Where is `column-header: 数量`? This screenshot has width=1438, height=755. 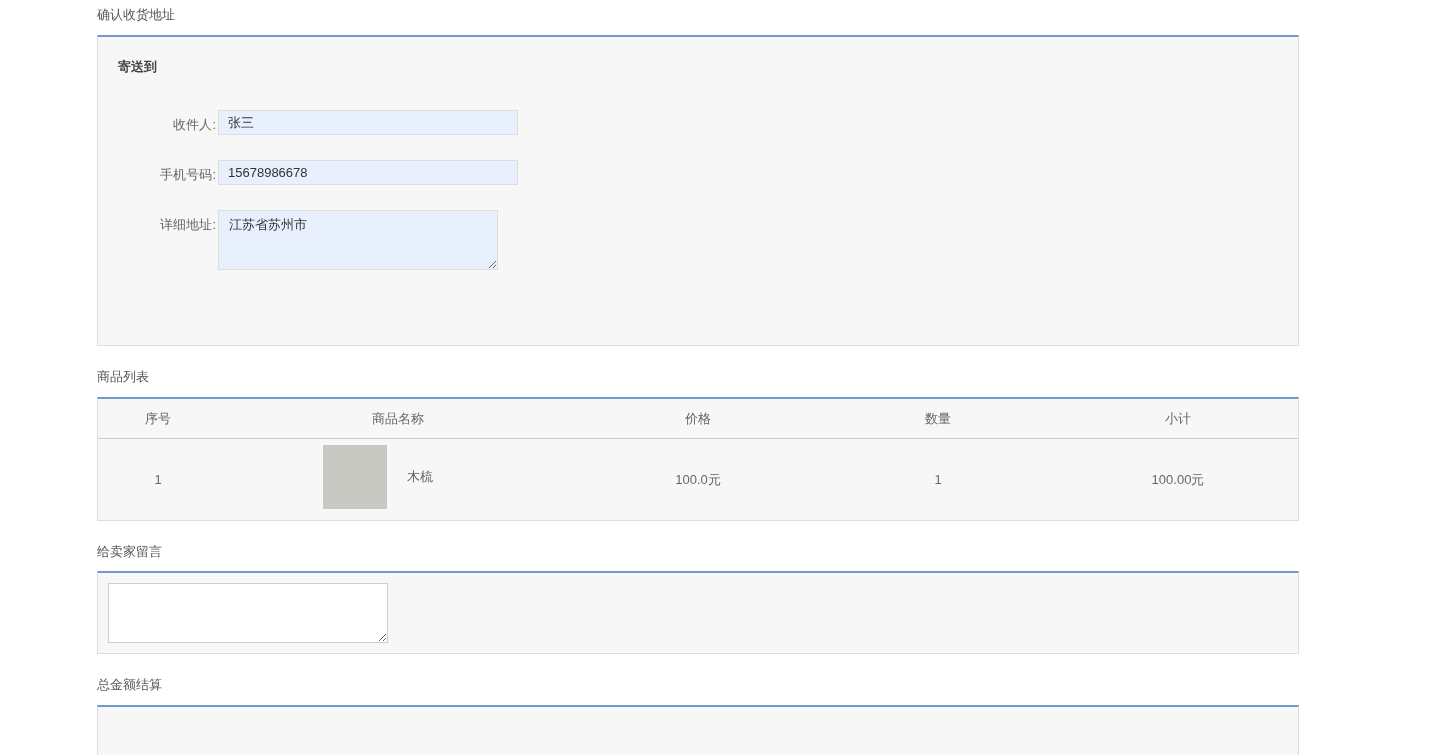 column-header: 数量 is located at coordinates (938, 418).